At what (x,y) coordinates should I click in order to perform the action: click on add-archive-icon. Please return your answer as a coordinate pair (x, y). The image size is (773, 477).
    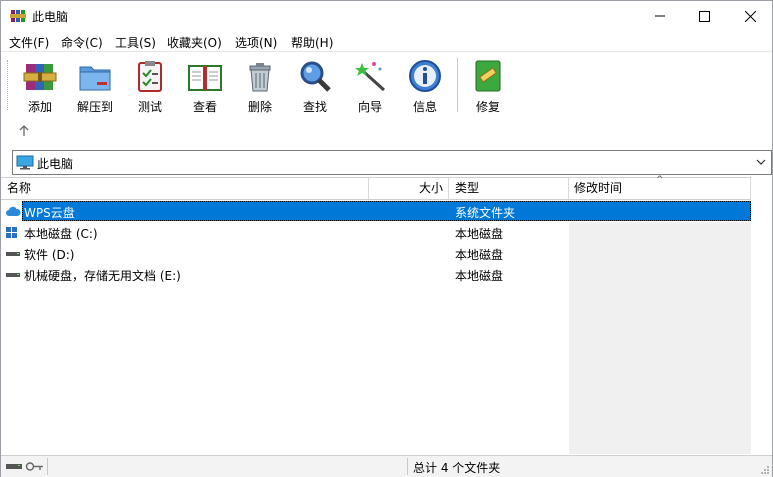
    Looking at the image, I should click on (40, 77).